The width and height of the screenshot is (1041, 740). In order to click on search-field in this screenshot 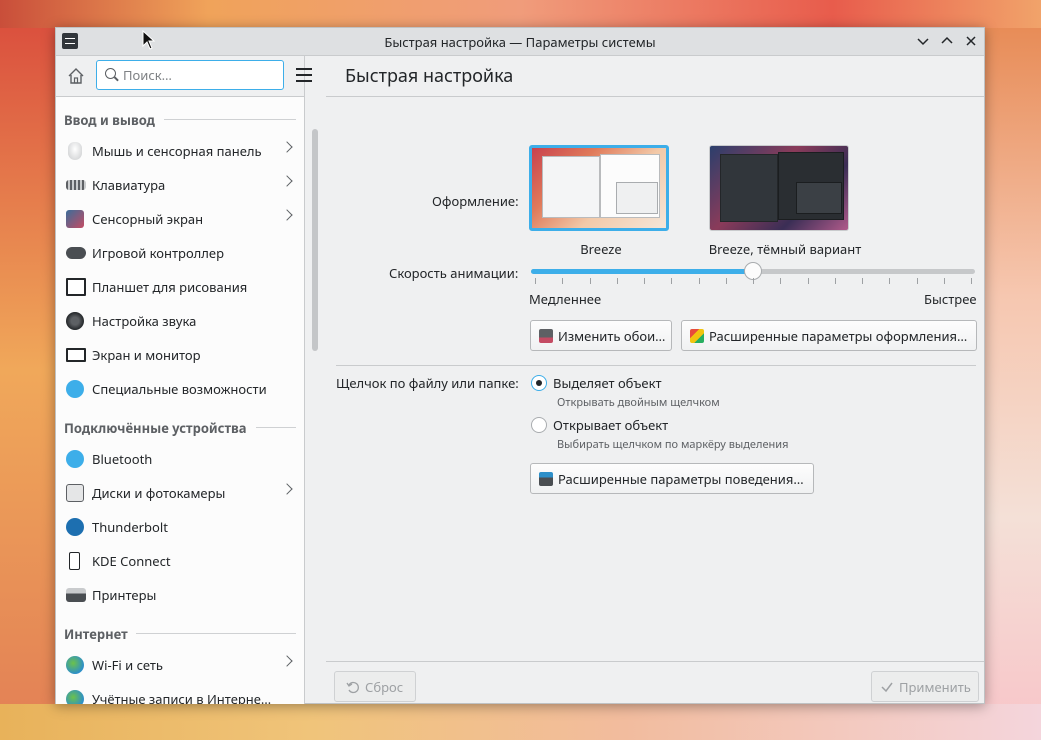, I will do `click(190, 75)`.